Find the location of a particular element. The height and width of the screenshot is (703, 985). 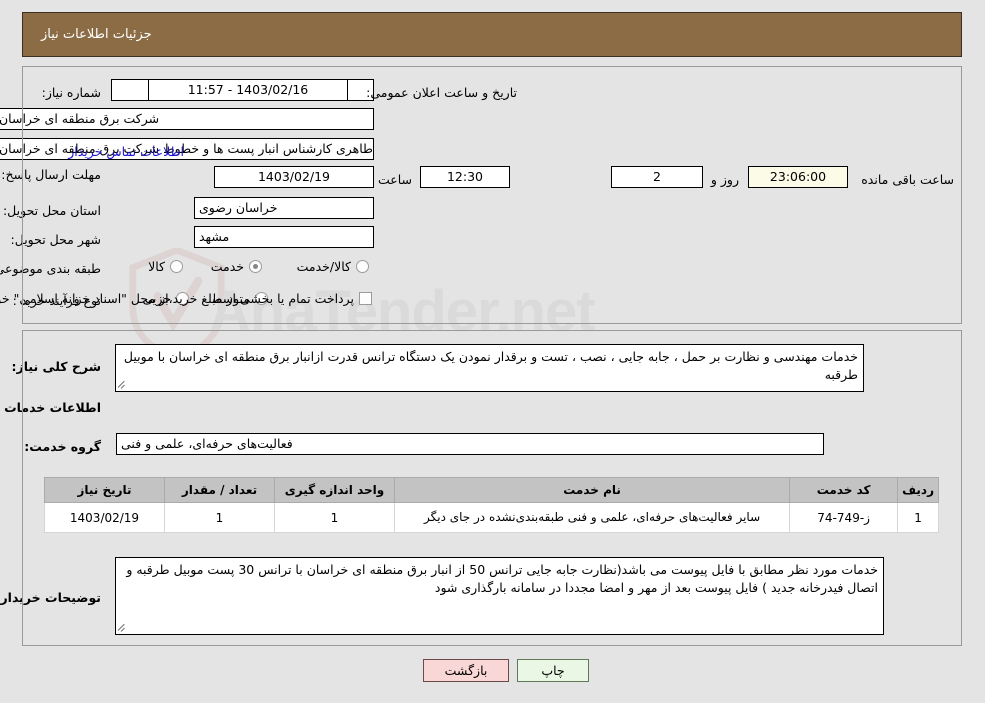

cell-code: ز-749-74 is located at coordinates (845, 517).